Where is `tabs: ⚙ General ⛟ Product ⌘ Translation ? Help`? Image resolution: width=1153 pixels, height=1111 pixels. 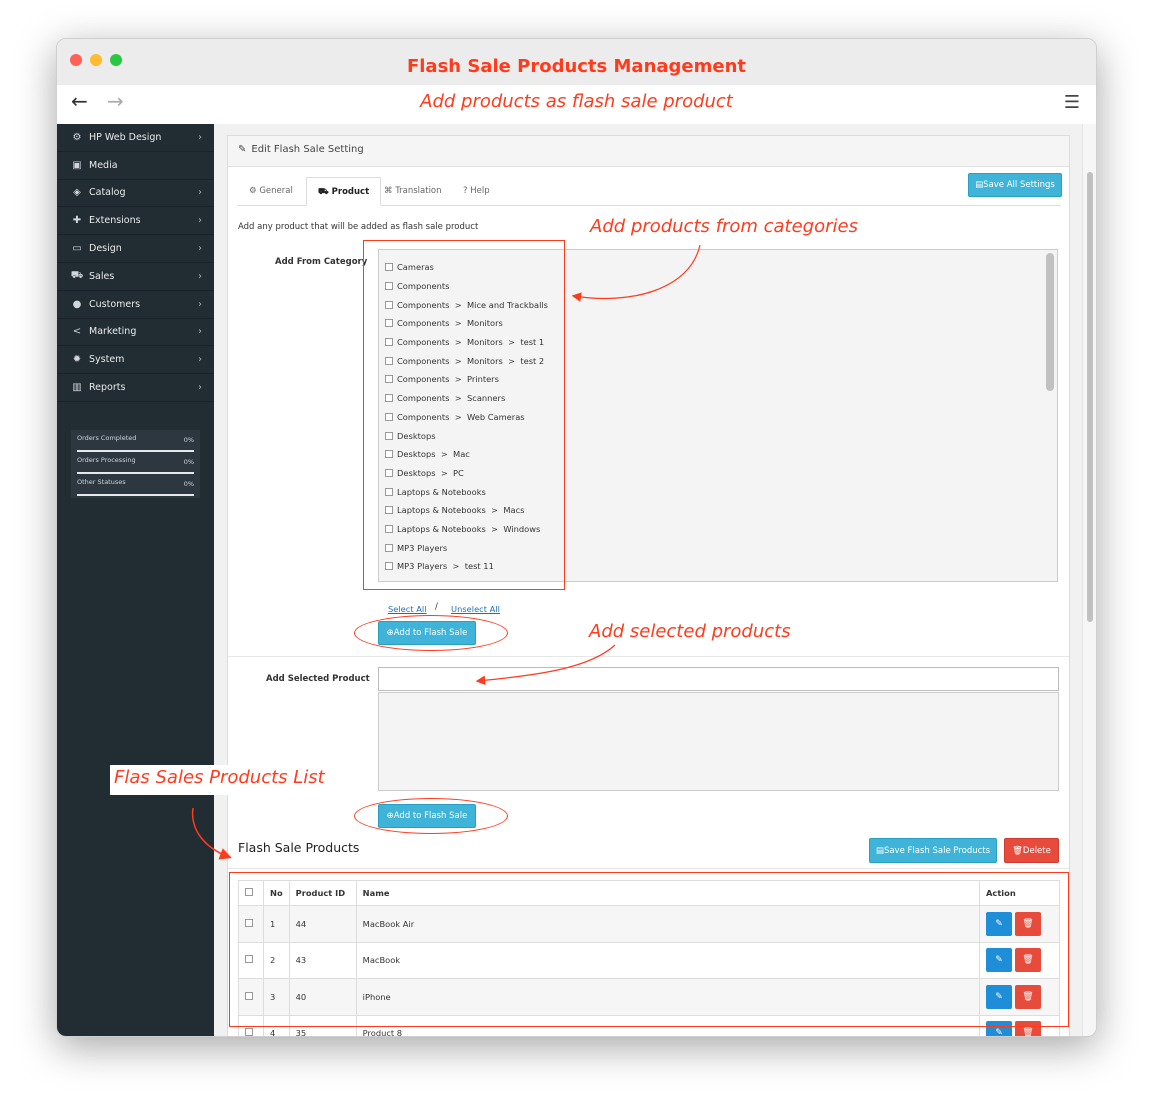 tabs: ⚙ General ⛟ Product ⌘ Translation ? Help is located at coordinates (649, 191).